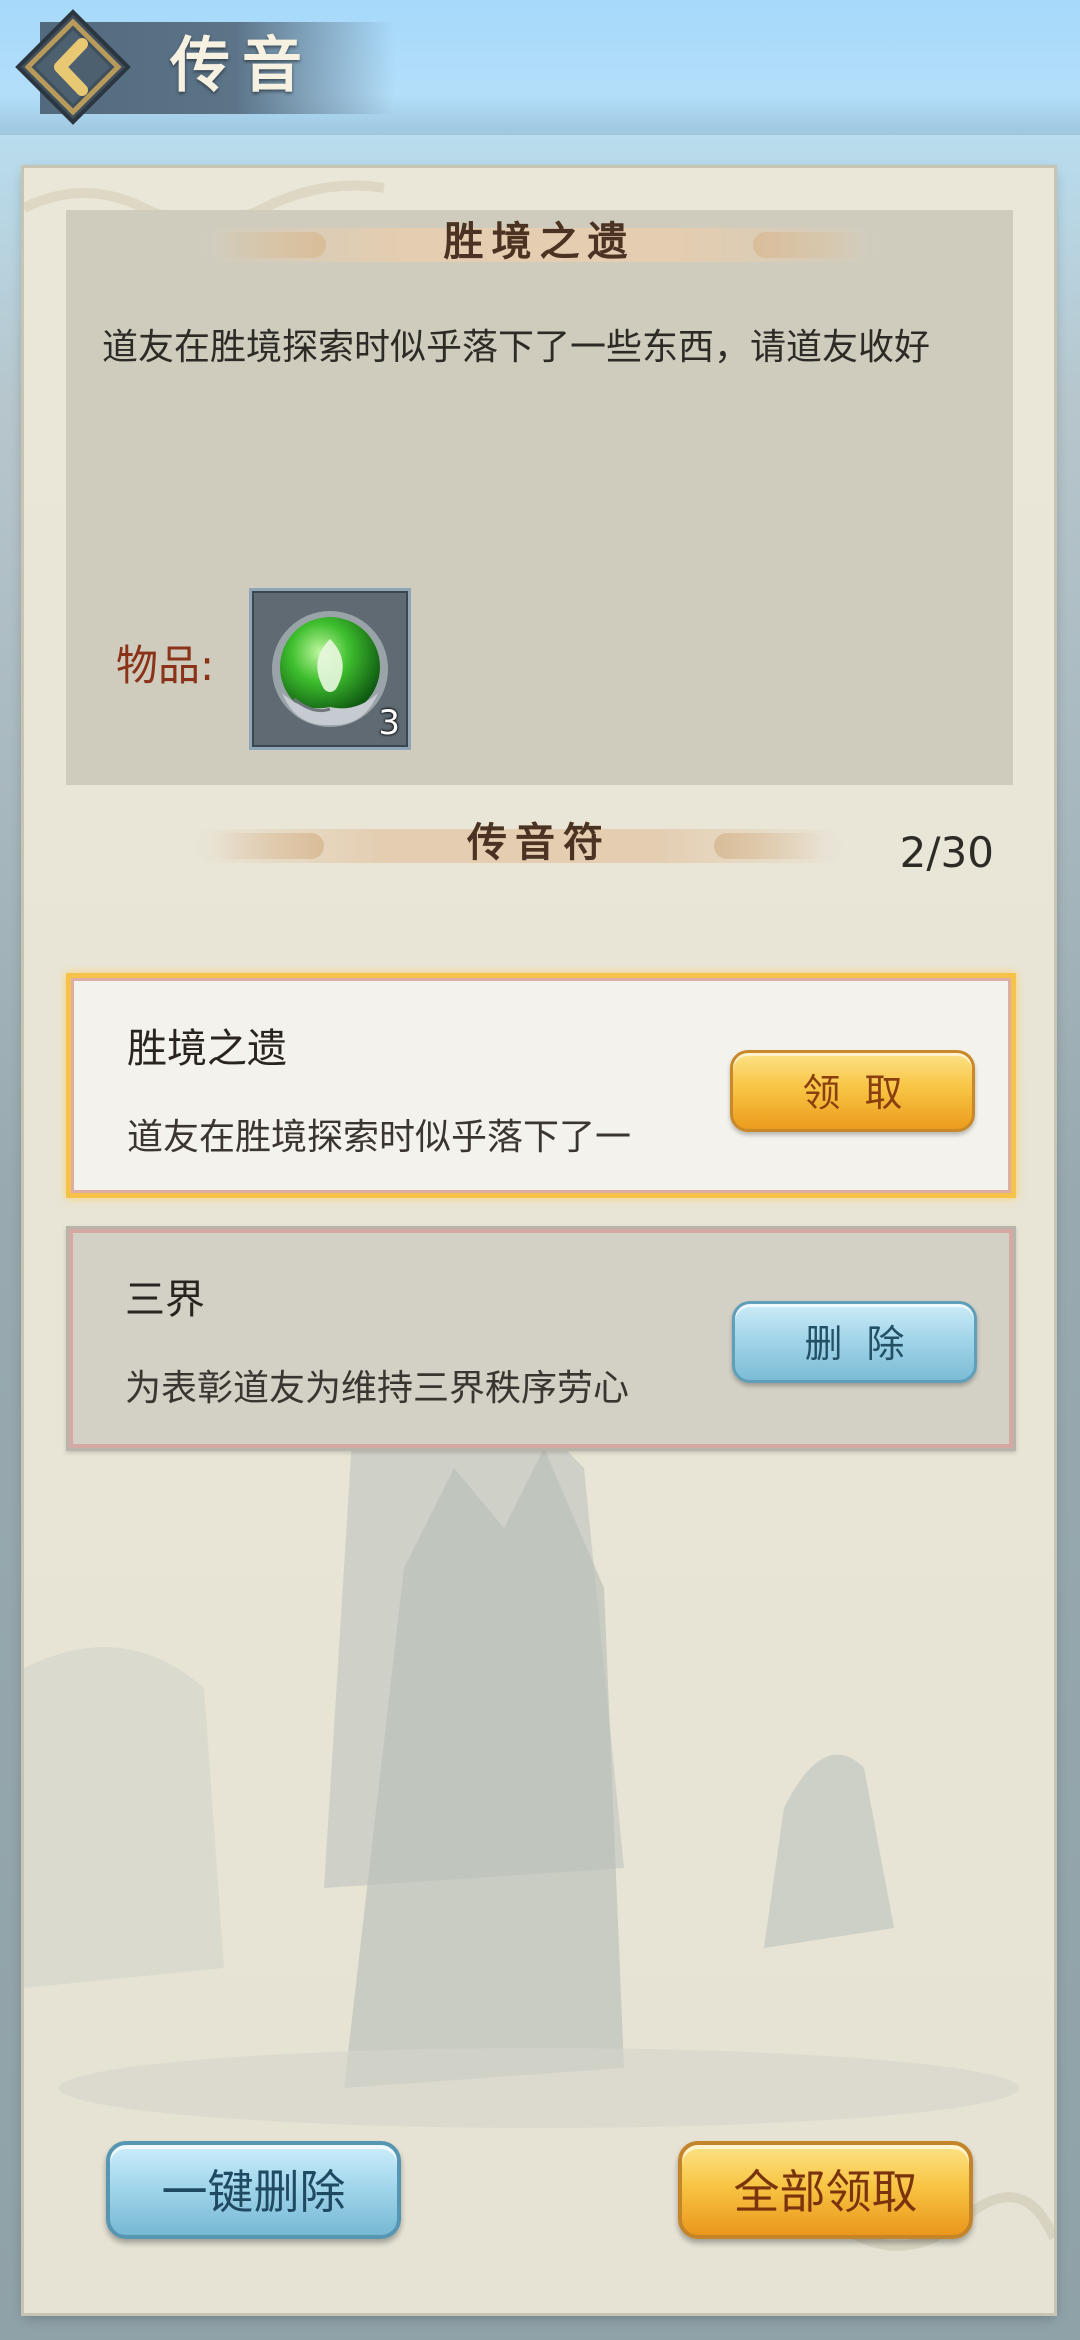 Image resolution: width=1080 pixels, height=2340 pixels. Describe the element at coordinates (541, 1085) in the screenshot. I see `mail-item-selected: 胜境之遗 道友在胜境探索时似乎落下了一 领取` at that location.